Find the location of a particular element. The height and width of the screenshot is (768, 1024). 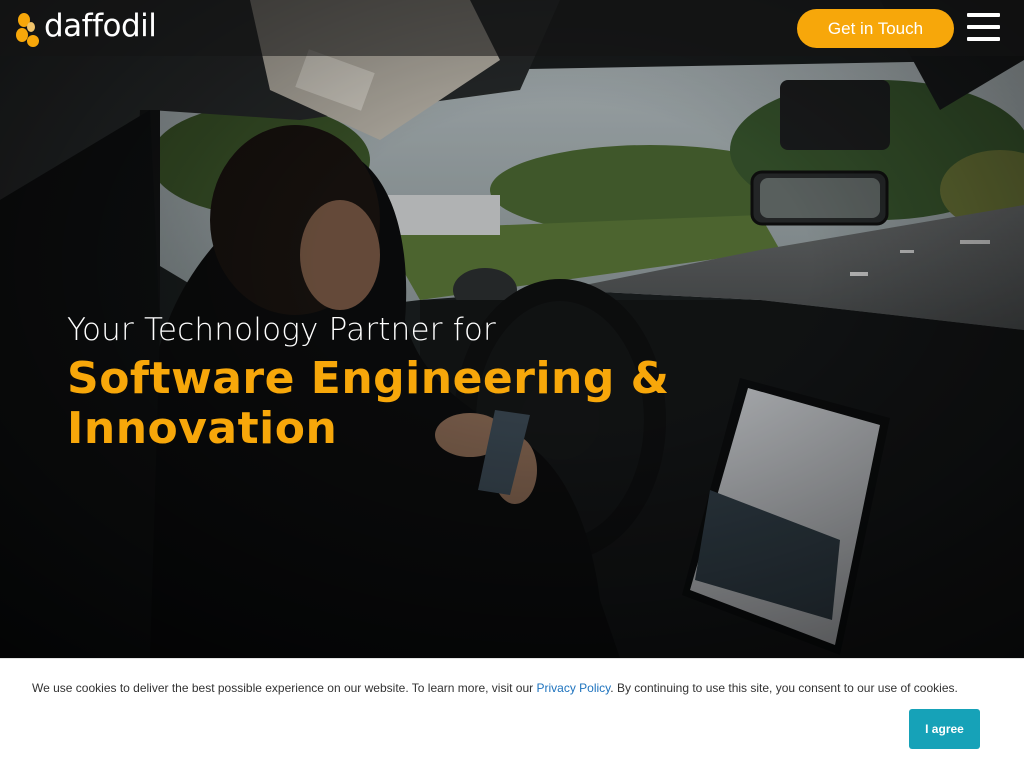

daffodil-flower-icon is located at coordinates (27, 30).